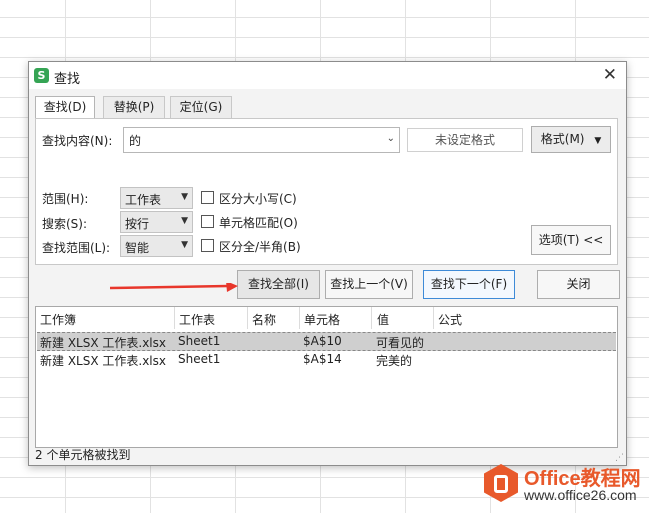 The width and height of the screenshot is (649, 513). I want to click on match-cell-checkbox, so click(207, 221).